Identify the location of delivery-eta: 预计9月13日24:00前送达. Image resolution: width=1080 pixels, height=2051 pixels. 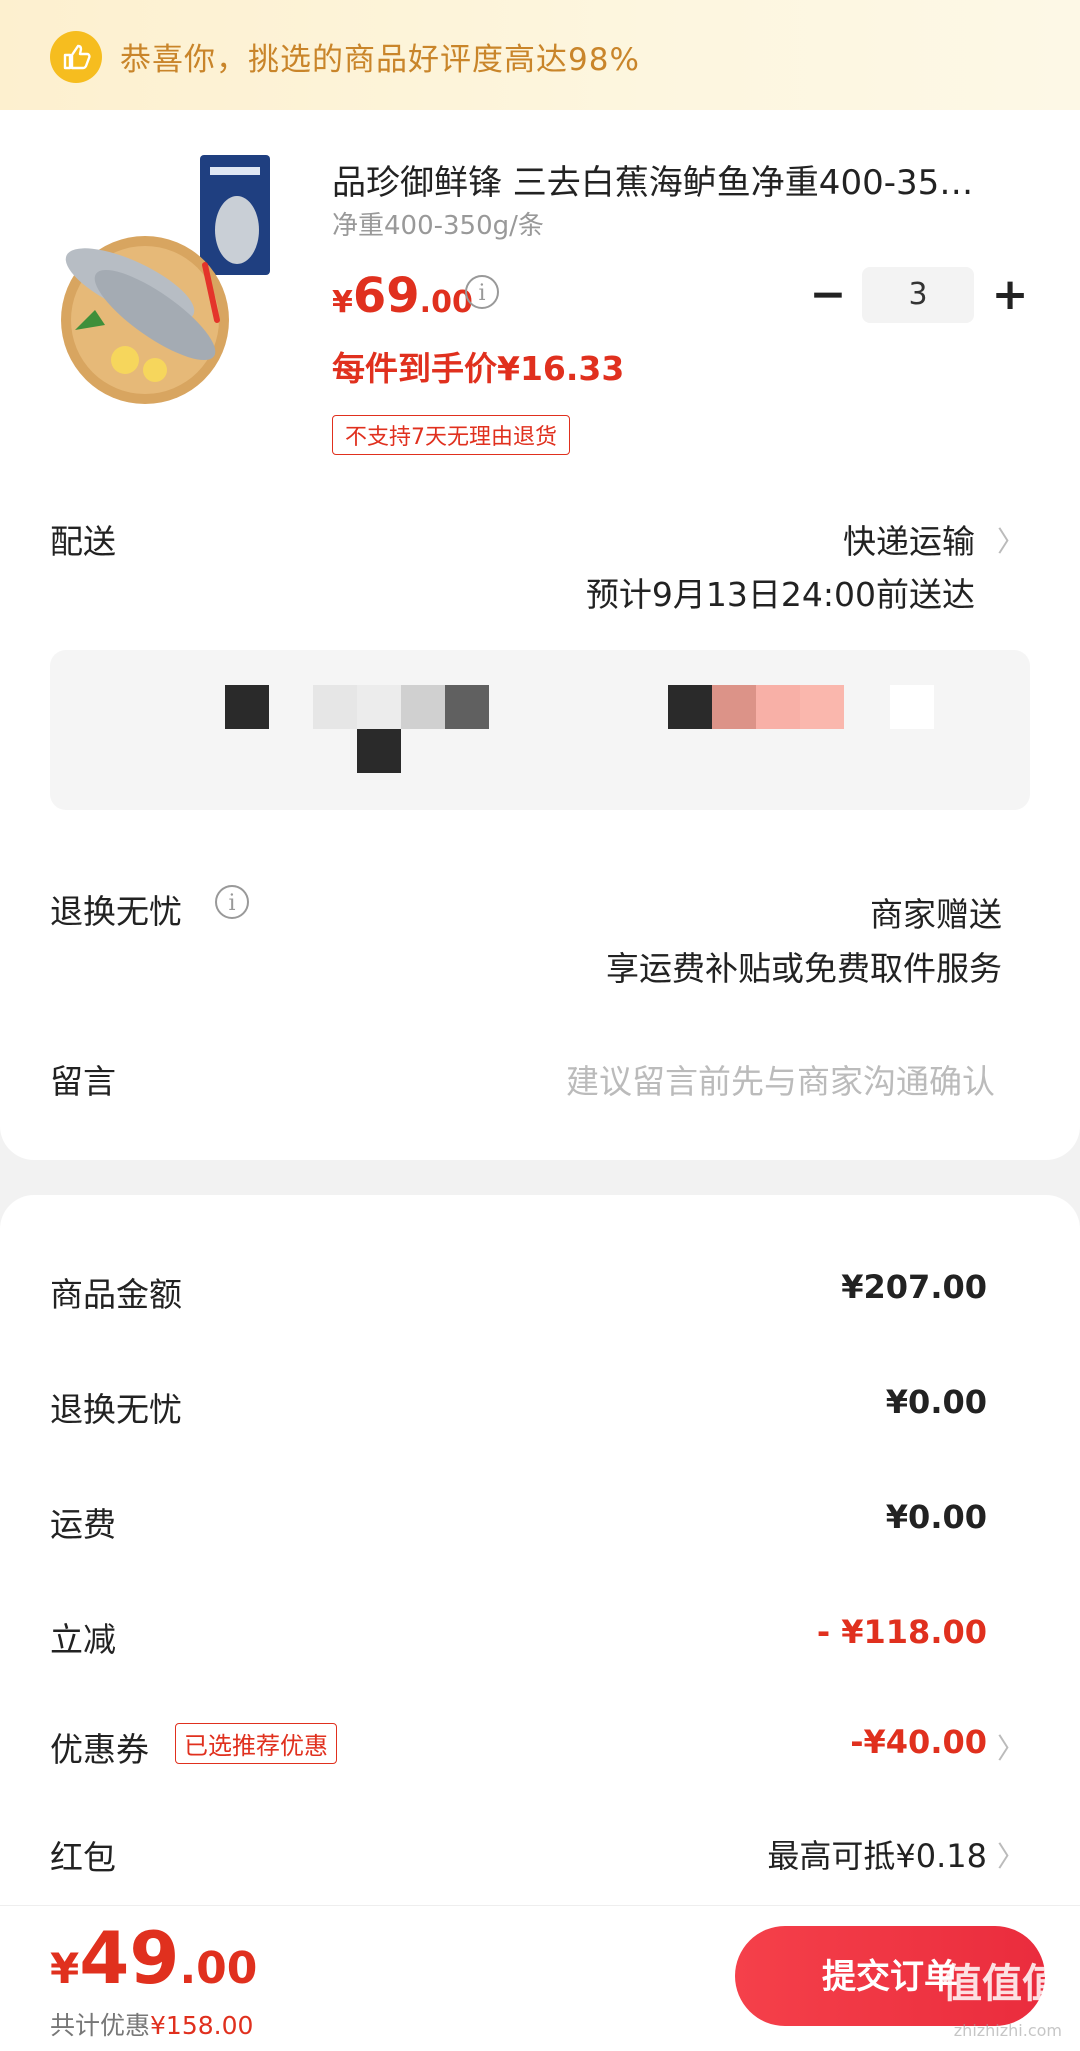
(780, 594).